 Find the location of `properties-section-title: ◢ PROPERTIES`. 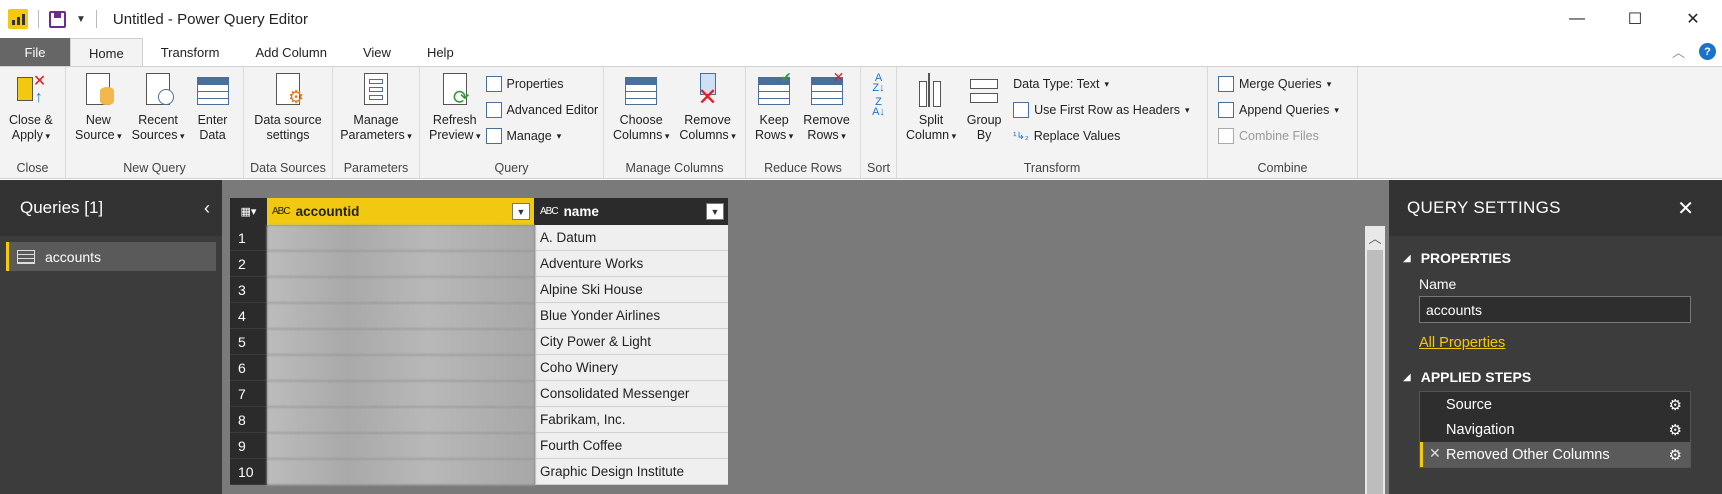

properties-section-title: ◢ PROPERTIES is located at coordinates (1562, 258).